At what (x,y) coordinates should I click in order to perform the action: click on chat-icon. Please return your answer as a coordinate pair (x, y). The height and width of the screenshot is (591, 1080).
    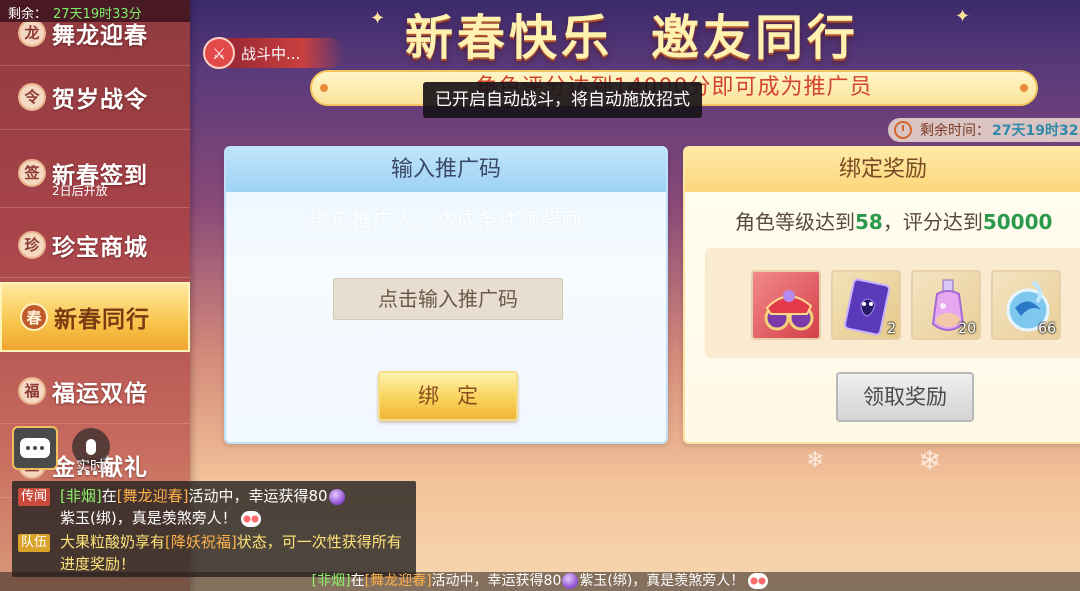
    Looking at the image, I should click on (35, 448).